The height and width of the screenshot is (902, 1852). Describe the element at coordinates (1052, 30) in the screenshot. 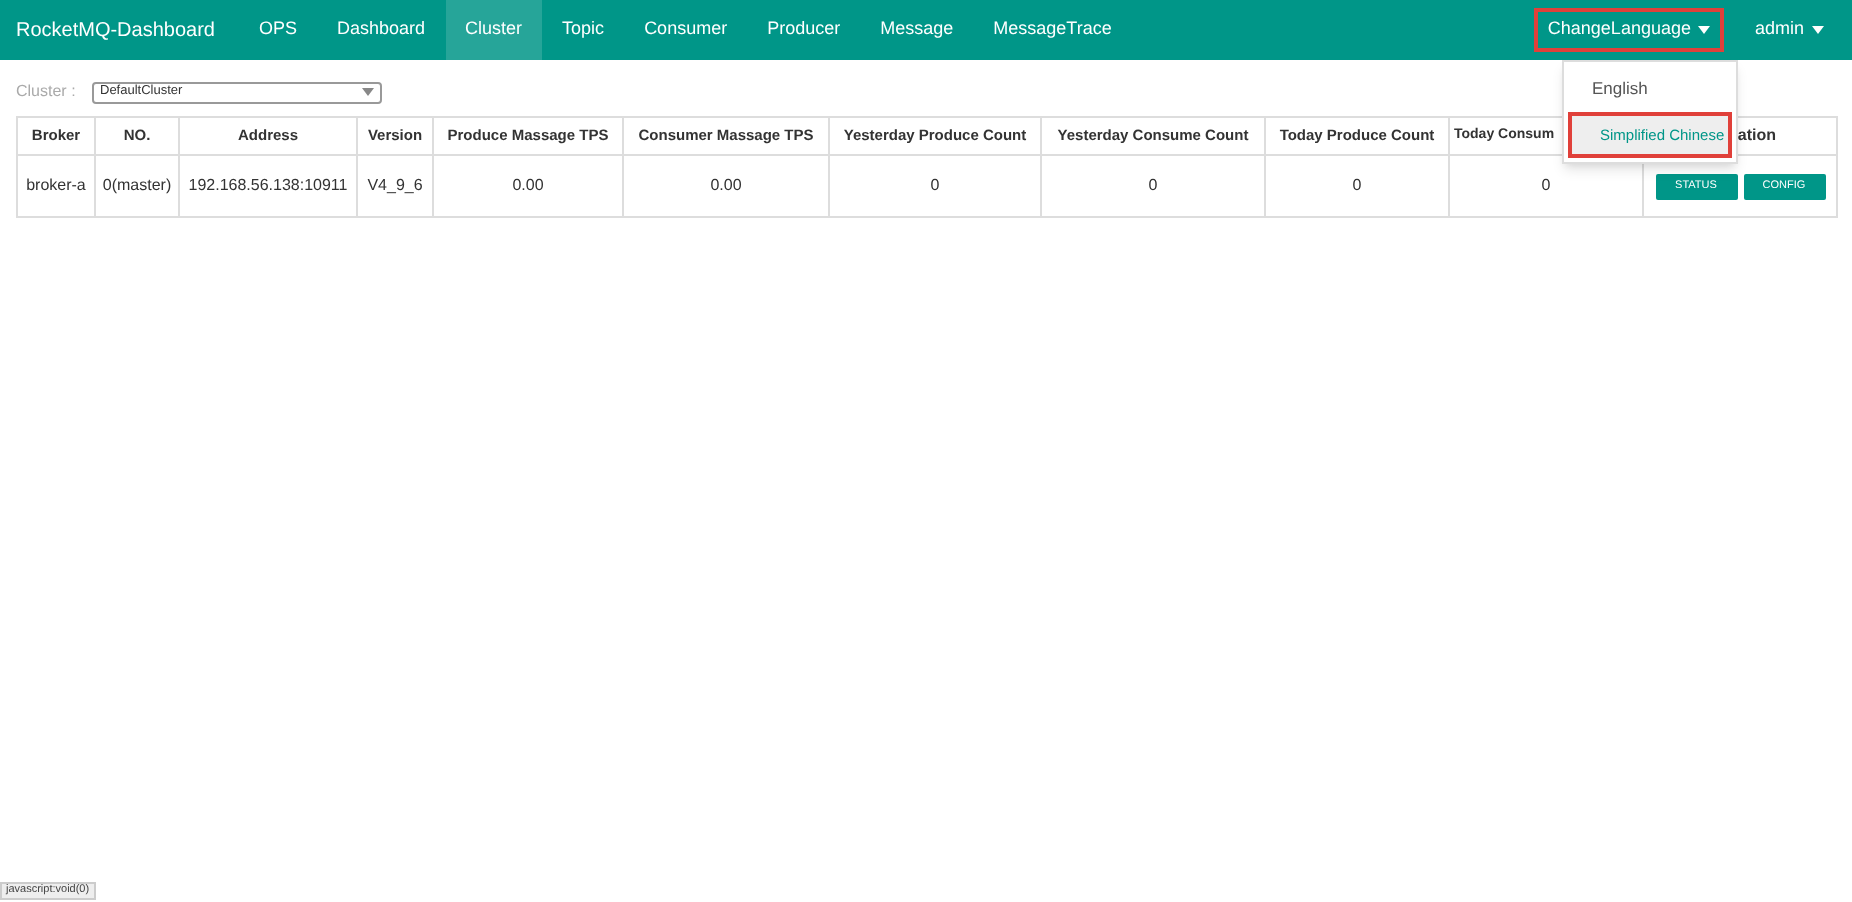

I see `nav-link: MessageTrace` at that location.